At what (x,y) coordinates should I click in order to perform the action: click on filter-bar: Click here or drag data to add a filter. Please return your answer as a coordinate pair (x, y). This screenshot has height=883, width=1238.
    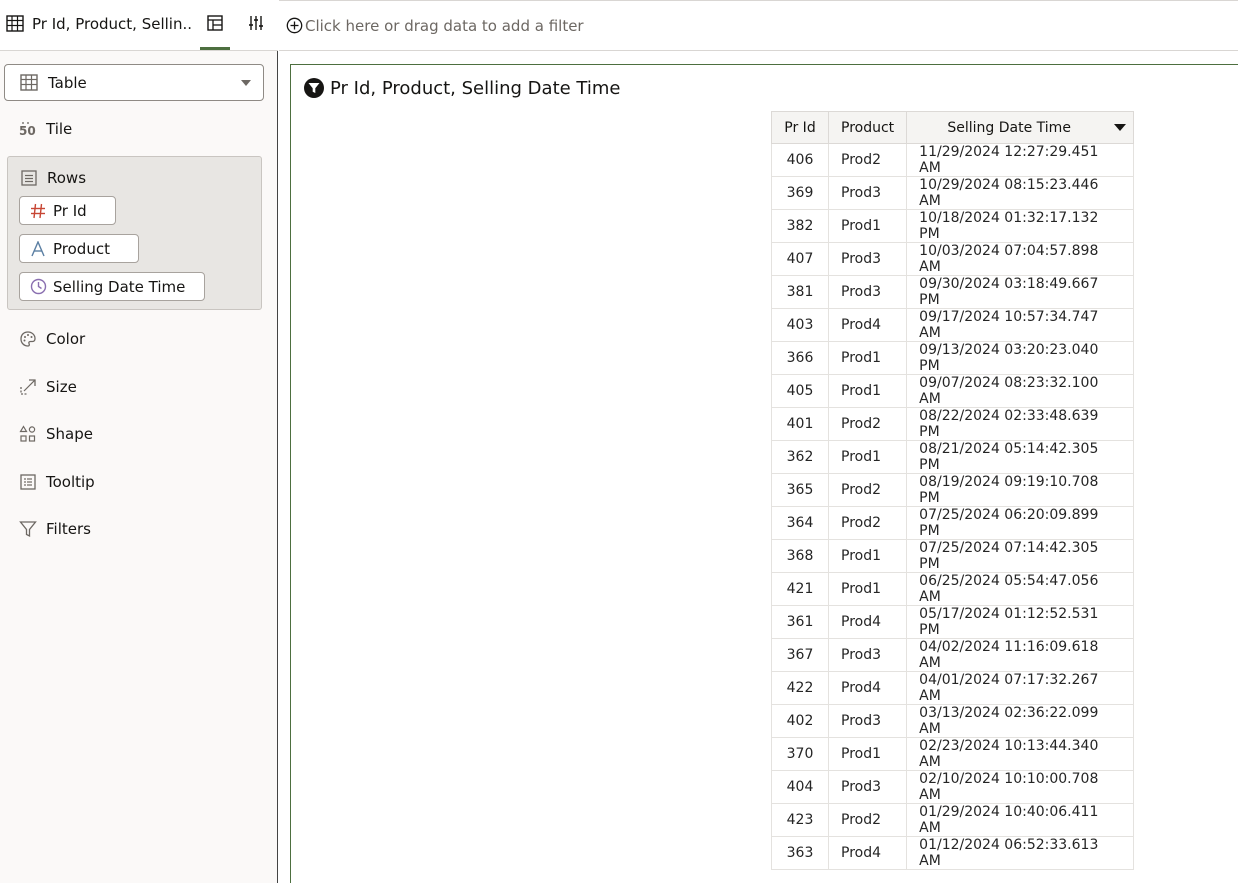
    Looking at the image, I should click on (758, 25).